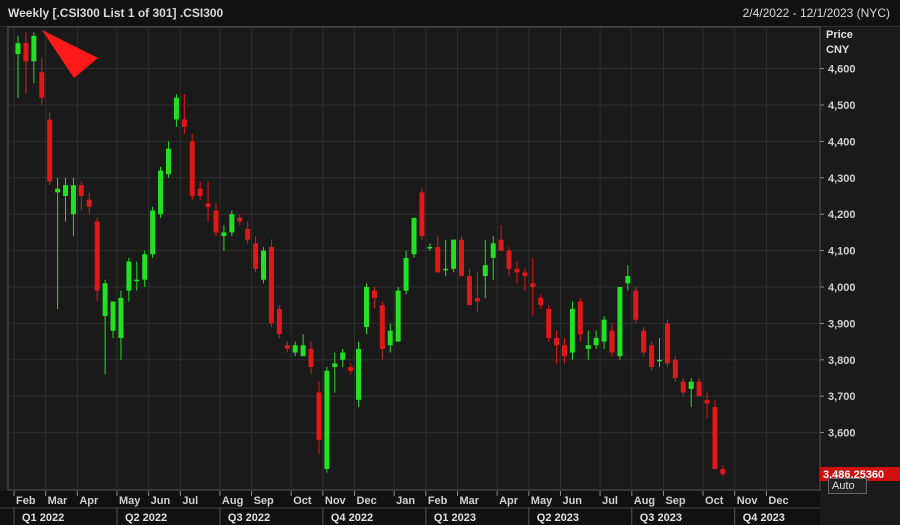  Describe the element at coordinates (43, 518) in the screenshot. I see `quarter-label: Q1 2022` at that location.